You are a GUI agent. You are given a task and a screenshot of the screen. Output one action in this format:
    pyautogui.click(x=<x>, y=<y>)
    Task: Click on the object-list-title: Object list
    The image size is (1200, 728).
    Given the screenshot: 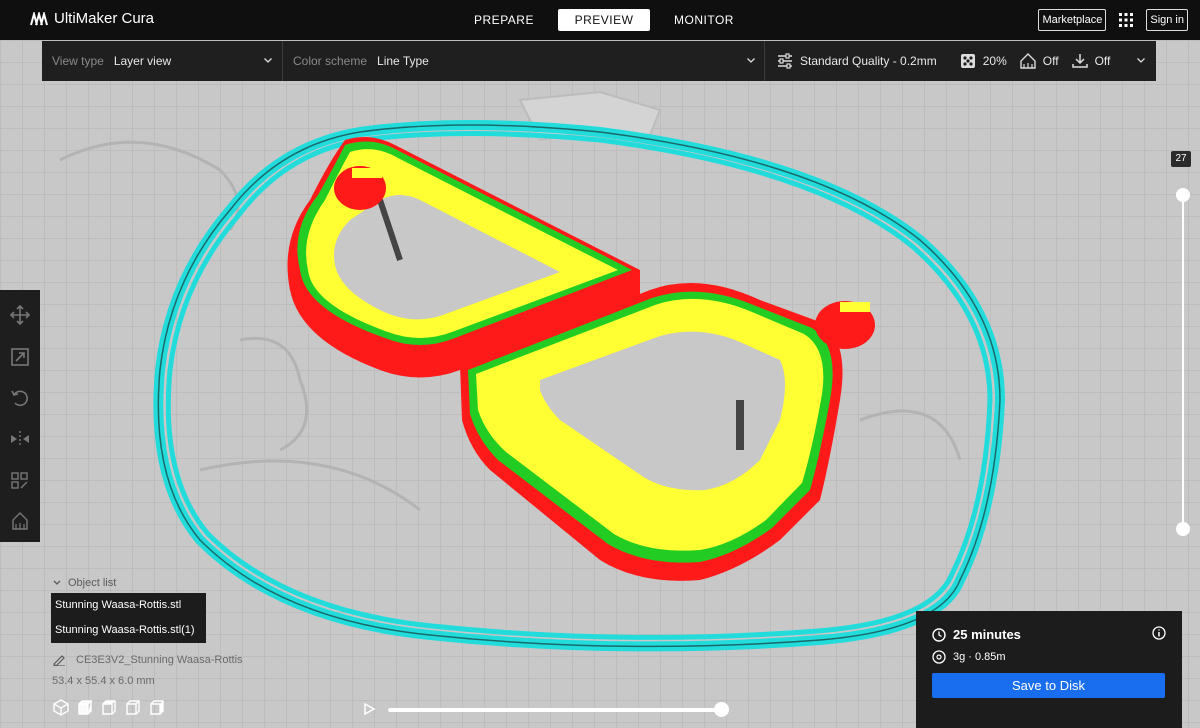 What is the action you would take?
    pyautogui.click(x=92, y=583)
    